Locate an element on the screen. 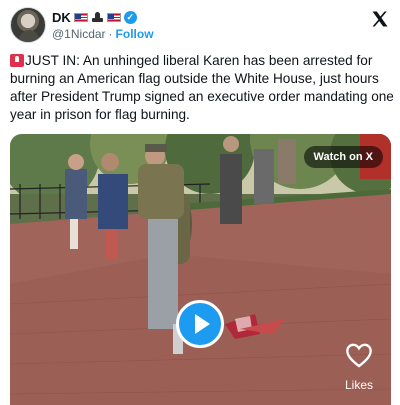 This screenshot has height=405, width=400. handle-row: @1Nicdar · Follow is located at coordinates (103, 34).